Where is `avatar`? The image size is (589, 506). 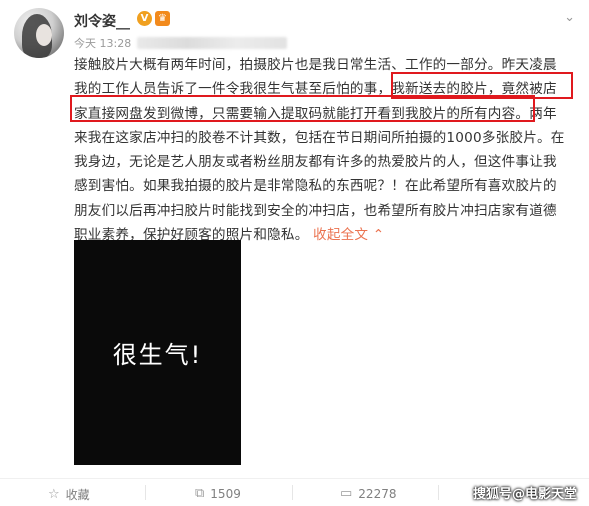
avatar is located at coordinates (39, 33).